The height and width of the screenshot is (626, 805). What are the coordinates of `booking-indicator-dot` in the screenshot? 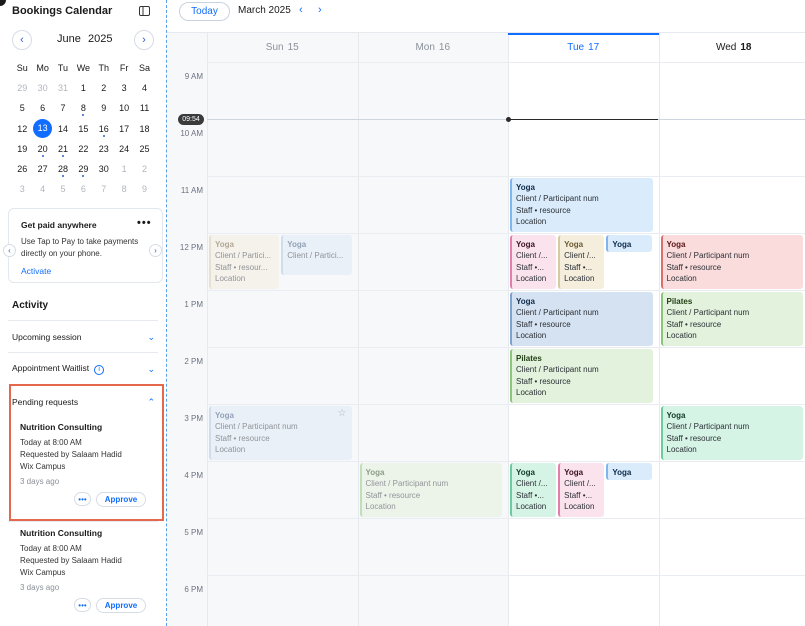 It's located at (62, 176).